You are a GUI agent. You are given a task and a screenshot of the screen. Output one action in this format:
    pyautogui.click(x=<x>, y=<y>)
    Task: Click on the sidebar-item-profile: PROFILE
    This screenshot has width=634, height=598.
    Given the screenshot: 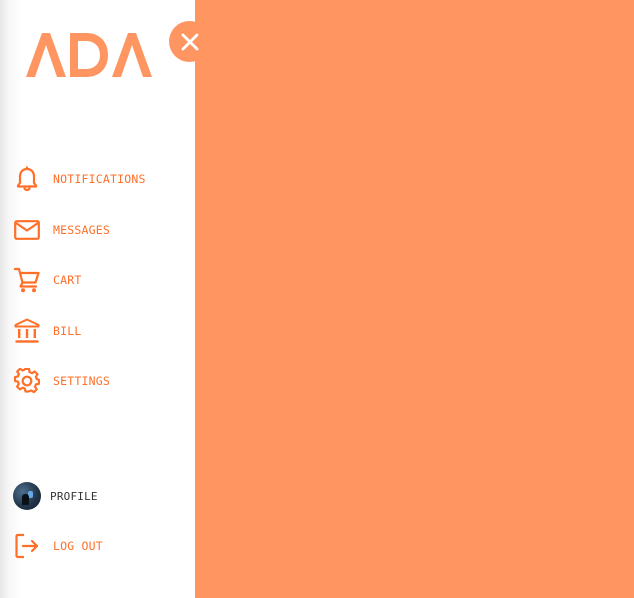 What is the action you would take?
    pyautogui.click(x=98, y=496)
    